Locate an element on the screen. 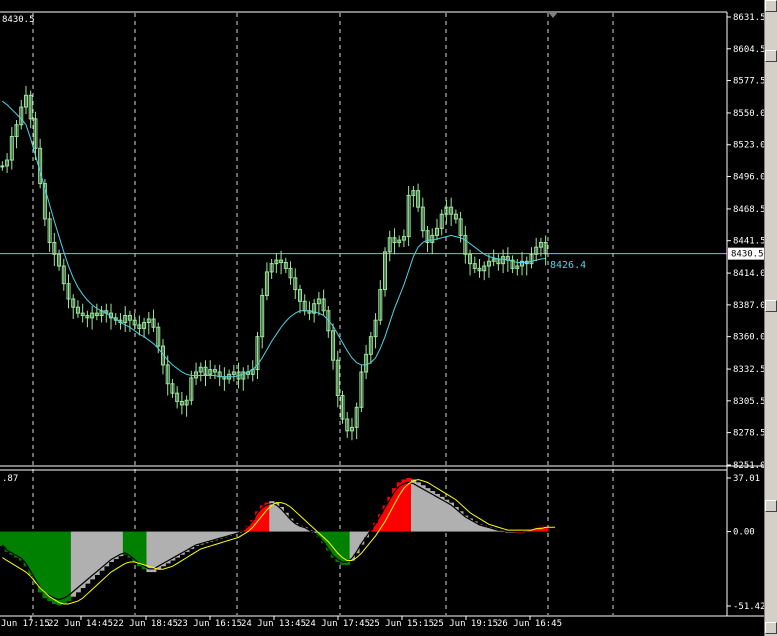 The image size is (777, 636). price-tick-label: 8468.5 is located at coordinates (748, 210).